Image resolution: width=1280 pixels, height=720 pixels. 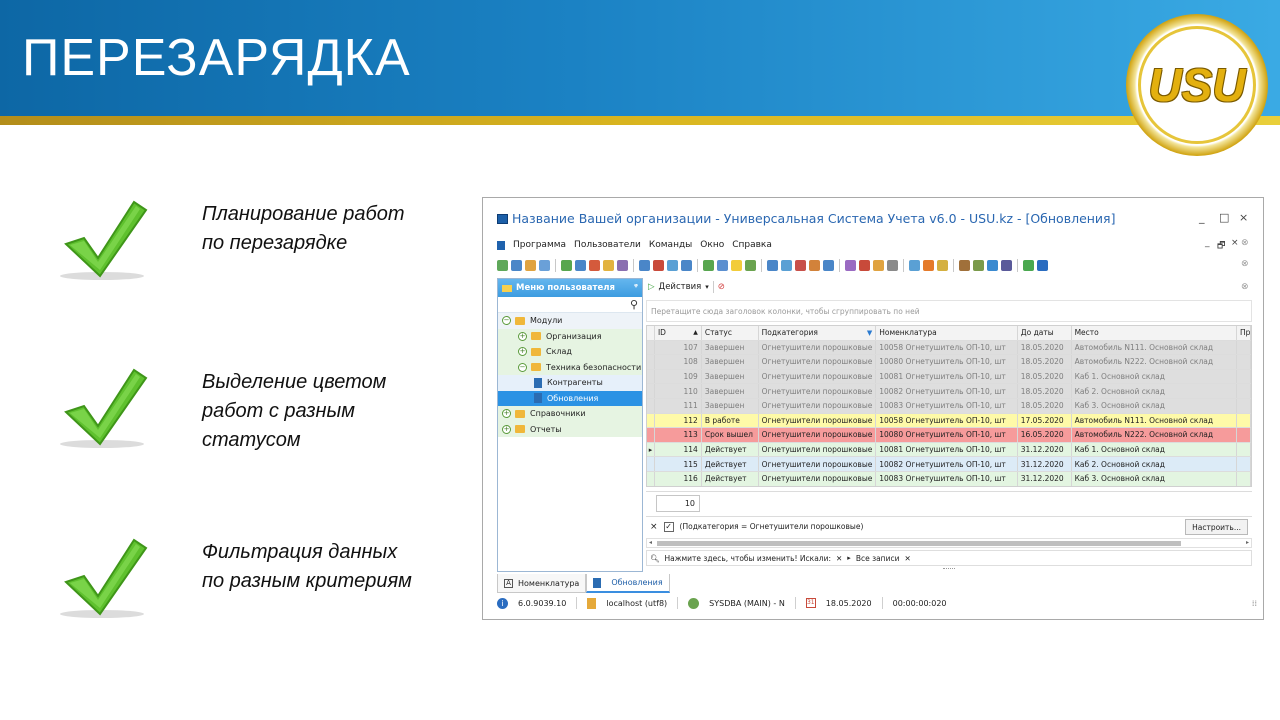 What do you see at coordinates (947, 420) in the screenshot?
I see `table-cell: 10058 Огнетушитель ОП-10, шт` at bounding box center [947, 420].